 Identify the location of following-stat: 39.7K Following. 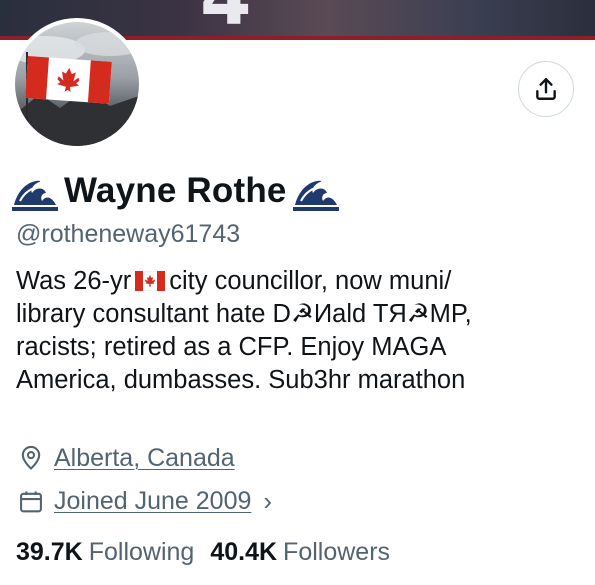
(105, 552).